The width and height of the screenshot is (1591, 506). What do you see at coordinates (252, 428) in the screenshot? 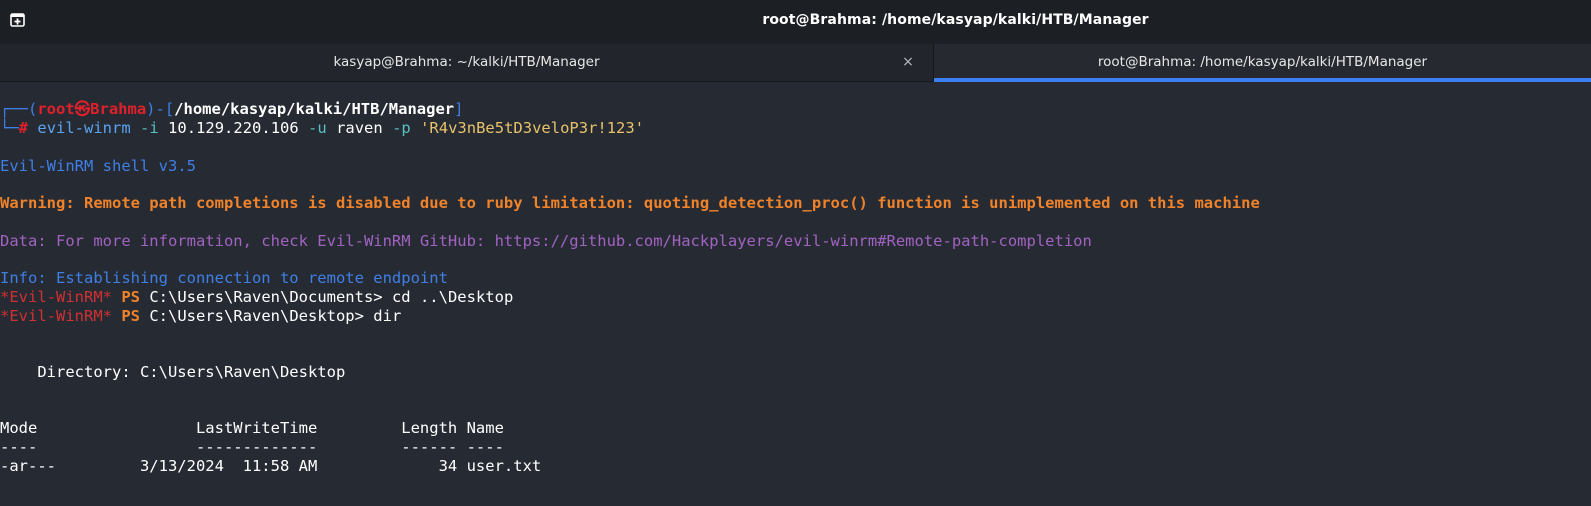
I see `listing-header: Mode LastWriteTime Length Name` at bounding box center [252, 428].